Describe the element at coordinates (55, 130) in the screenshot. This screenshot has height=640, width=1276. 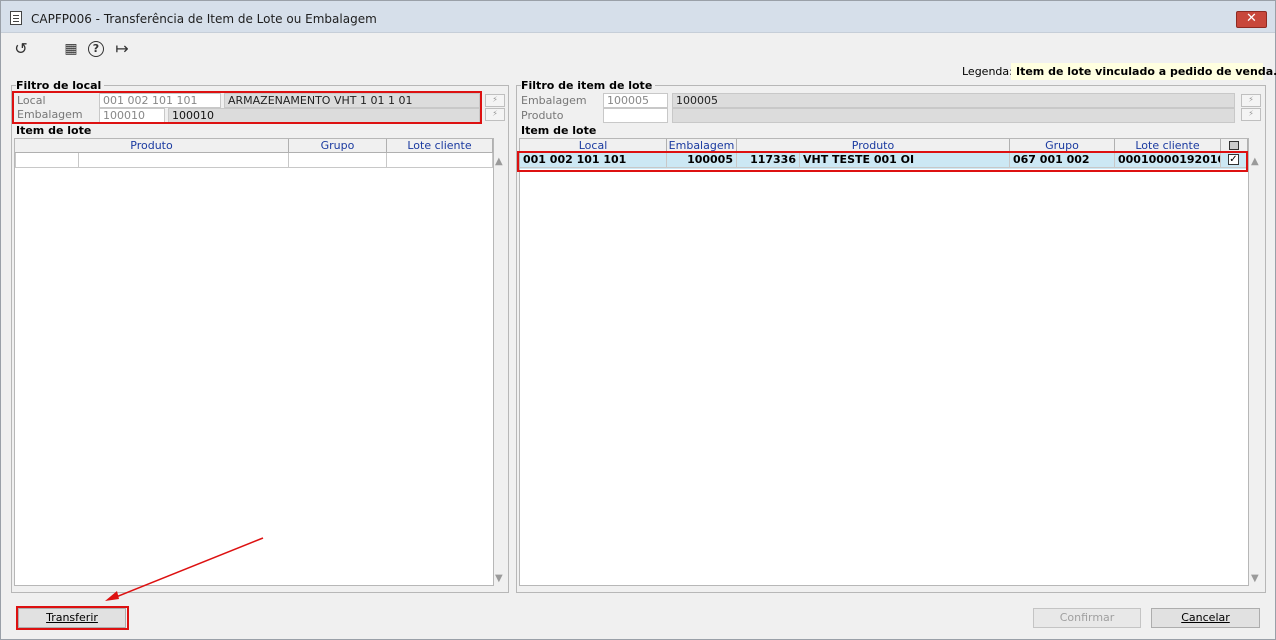
I see `left-items-title: Item de lote` at that location.